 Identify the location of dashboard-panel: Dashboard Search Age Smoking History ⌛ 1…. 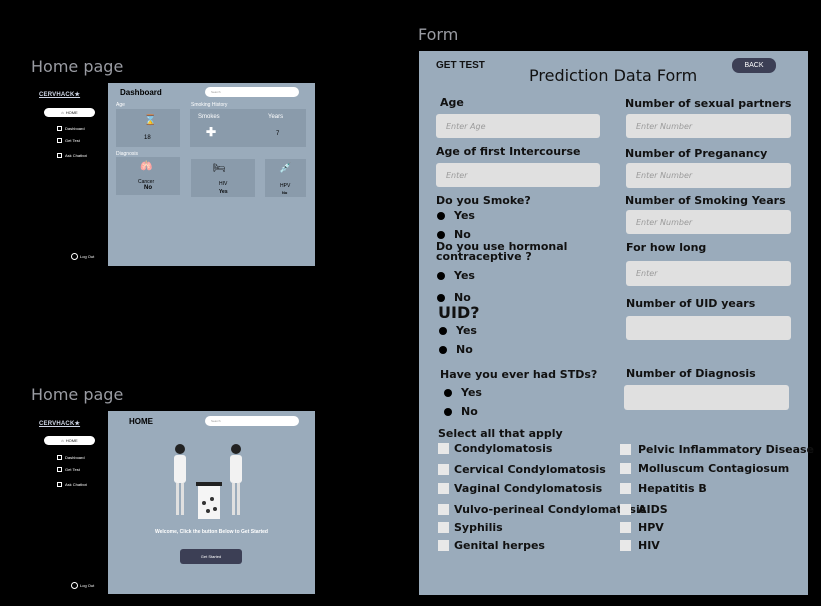
(211, 174).